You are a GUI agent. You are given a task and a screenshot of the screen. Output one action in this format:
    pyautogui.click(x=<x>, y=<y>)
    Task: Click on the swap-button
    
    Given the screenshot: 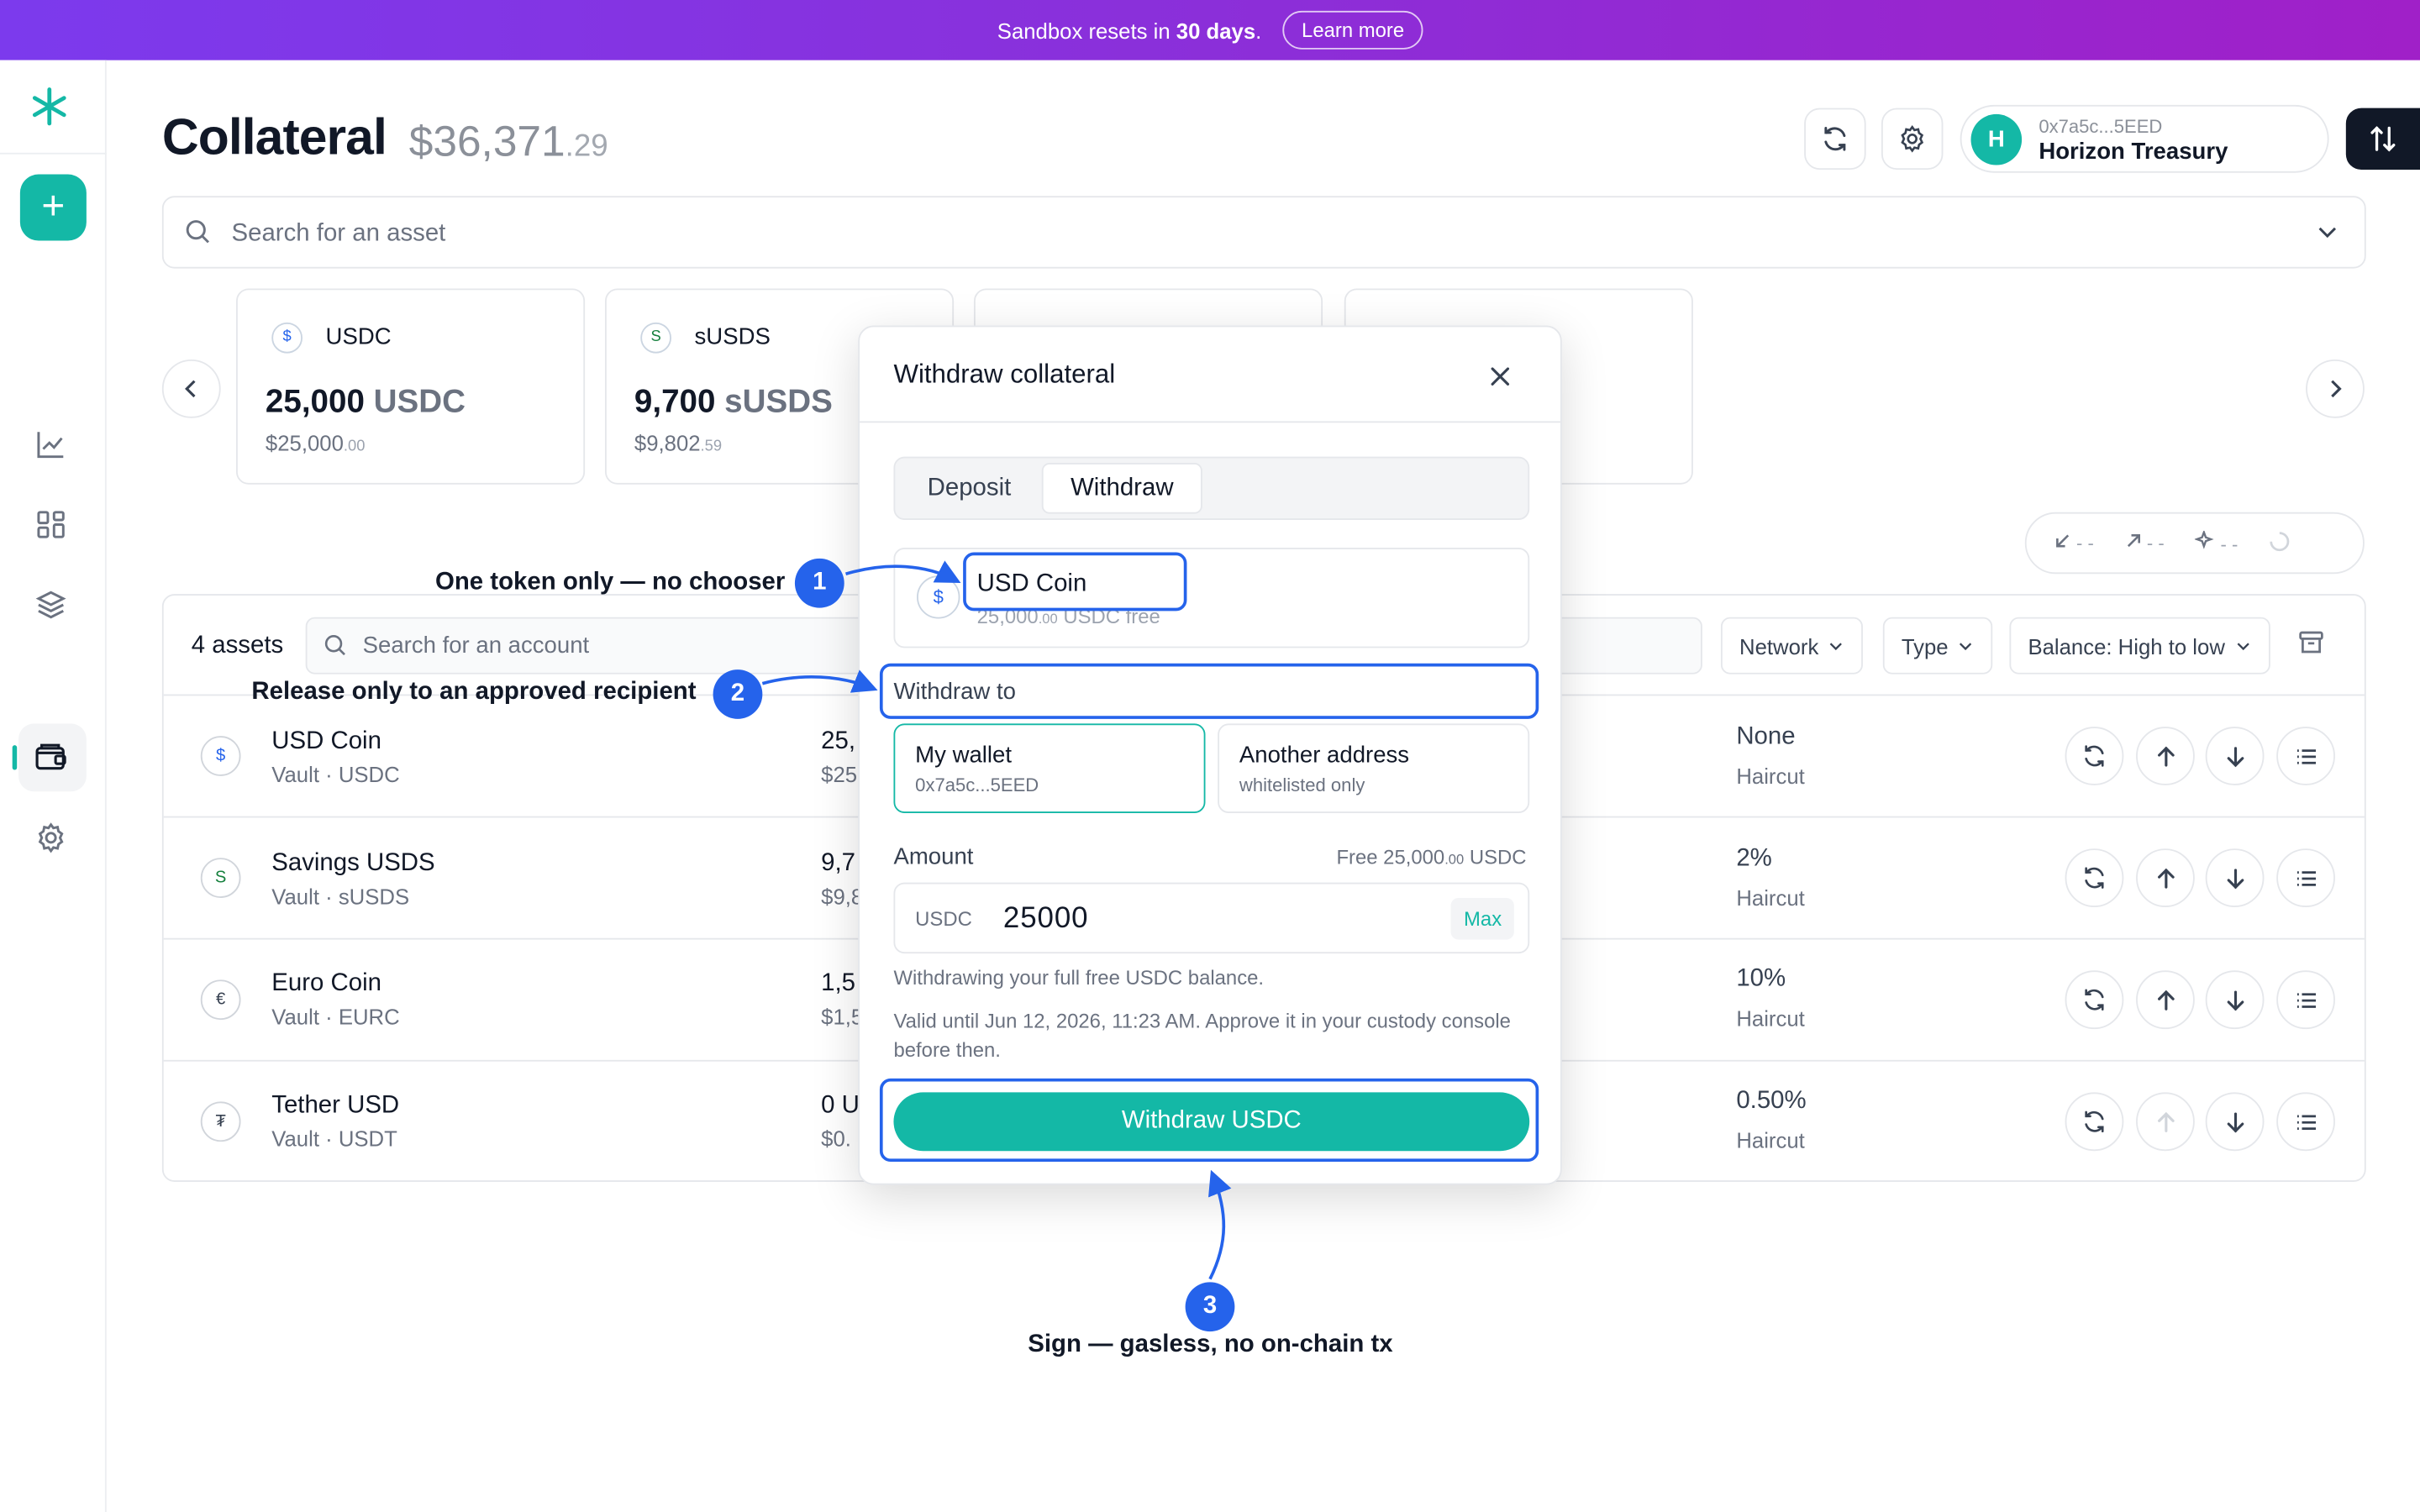 What is the action you would take?
    pyautogui.click(x=2383, y=139)
    